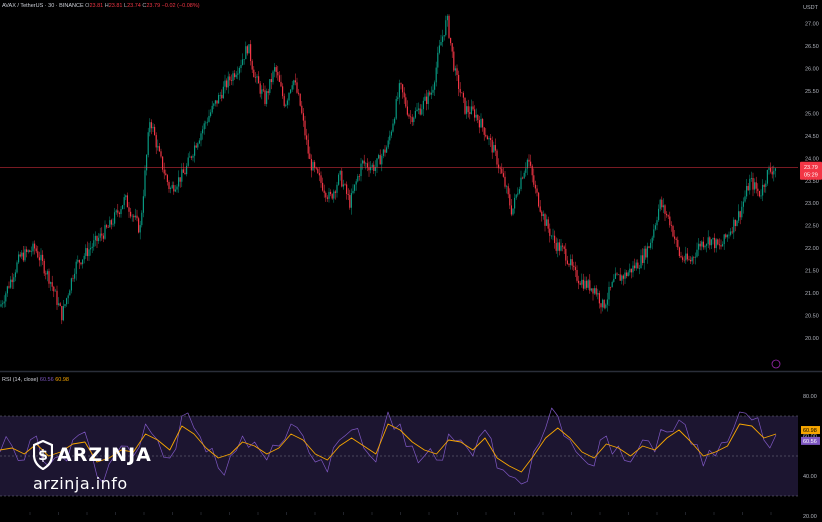 The height and width of the screenshot is (522, 822). Describe the element at coordinates (80, 483) in the screenshot. I see `watermark-site: arzinja.info` at that location.